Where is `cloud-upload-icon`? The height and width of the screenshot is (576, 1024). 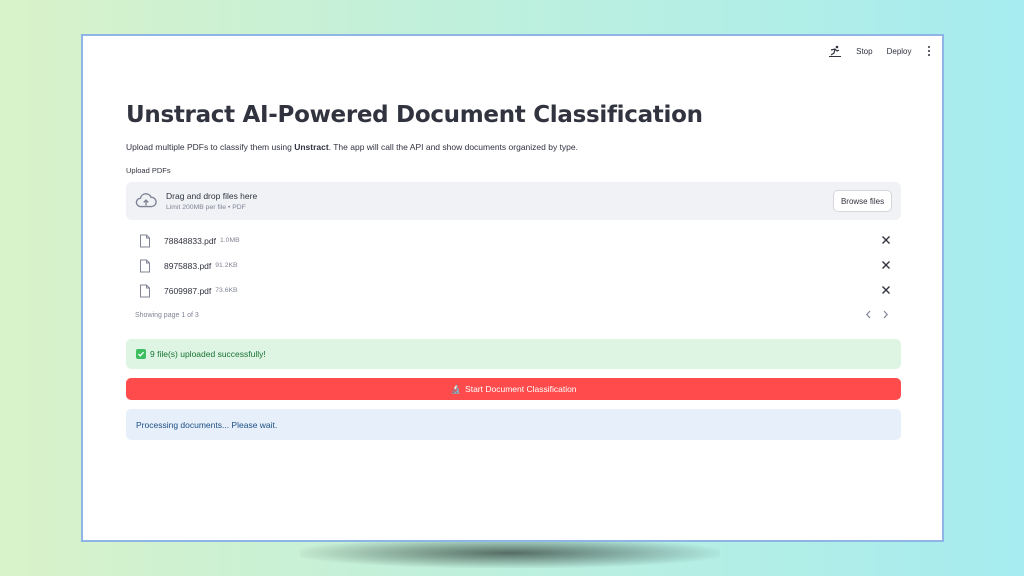
cloud-upload-icon is located at coordinates (146, 200).